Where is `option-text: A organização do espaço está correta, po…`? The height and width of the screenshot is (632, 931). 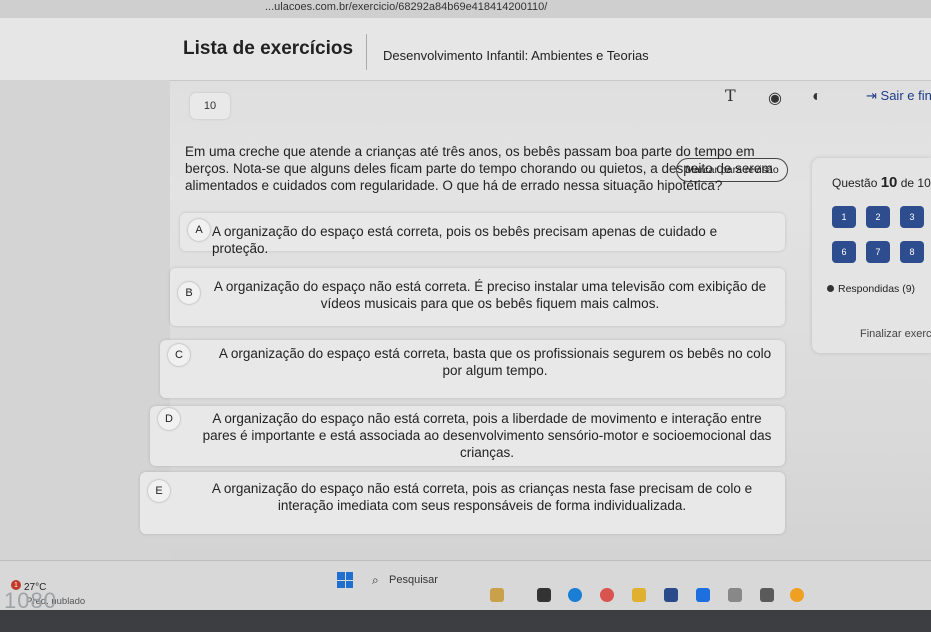 option-text: A organização do espaço está correta, po… is located at coordinates (465, 240).